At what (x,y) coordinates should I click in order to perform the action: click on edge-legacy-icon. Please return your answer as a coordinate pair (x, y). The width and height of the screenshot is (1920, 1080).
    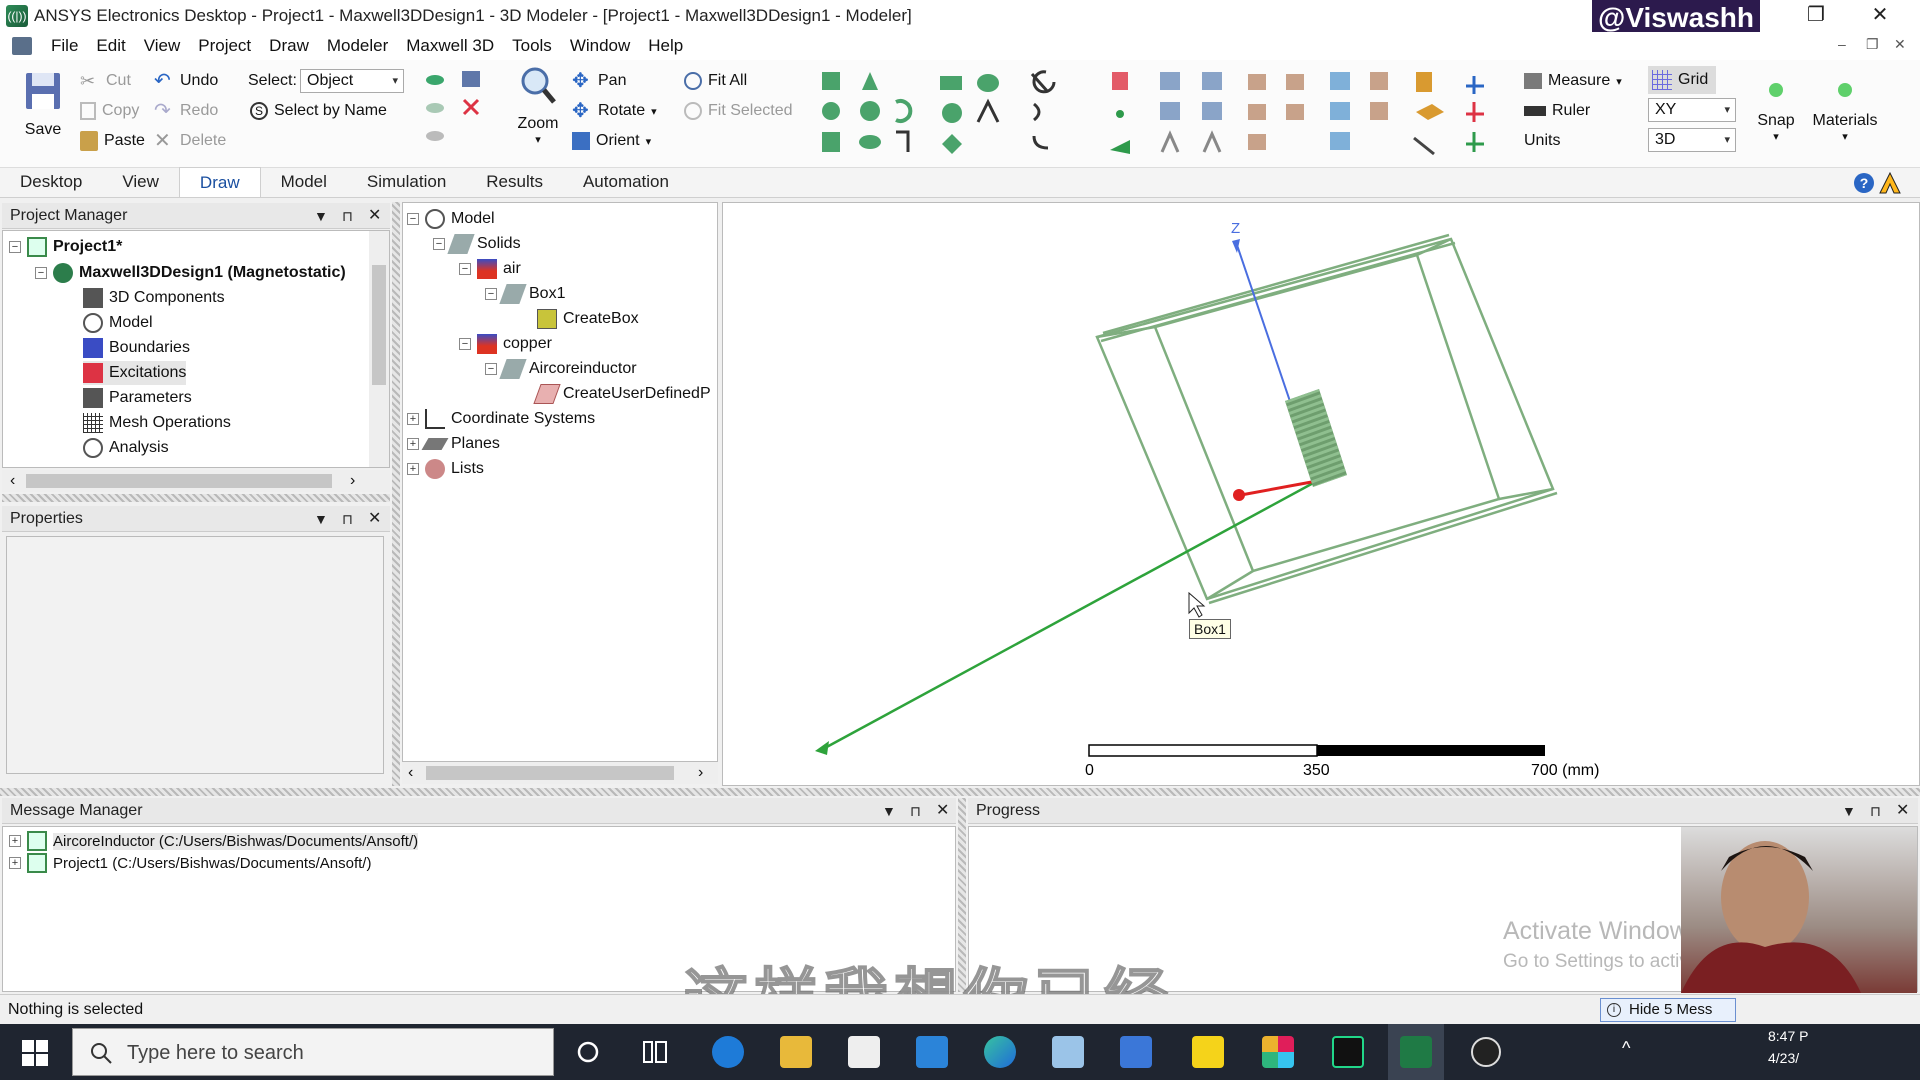
    Looking at the image, I should click on (728, 1052).